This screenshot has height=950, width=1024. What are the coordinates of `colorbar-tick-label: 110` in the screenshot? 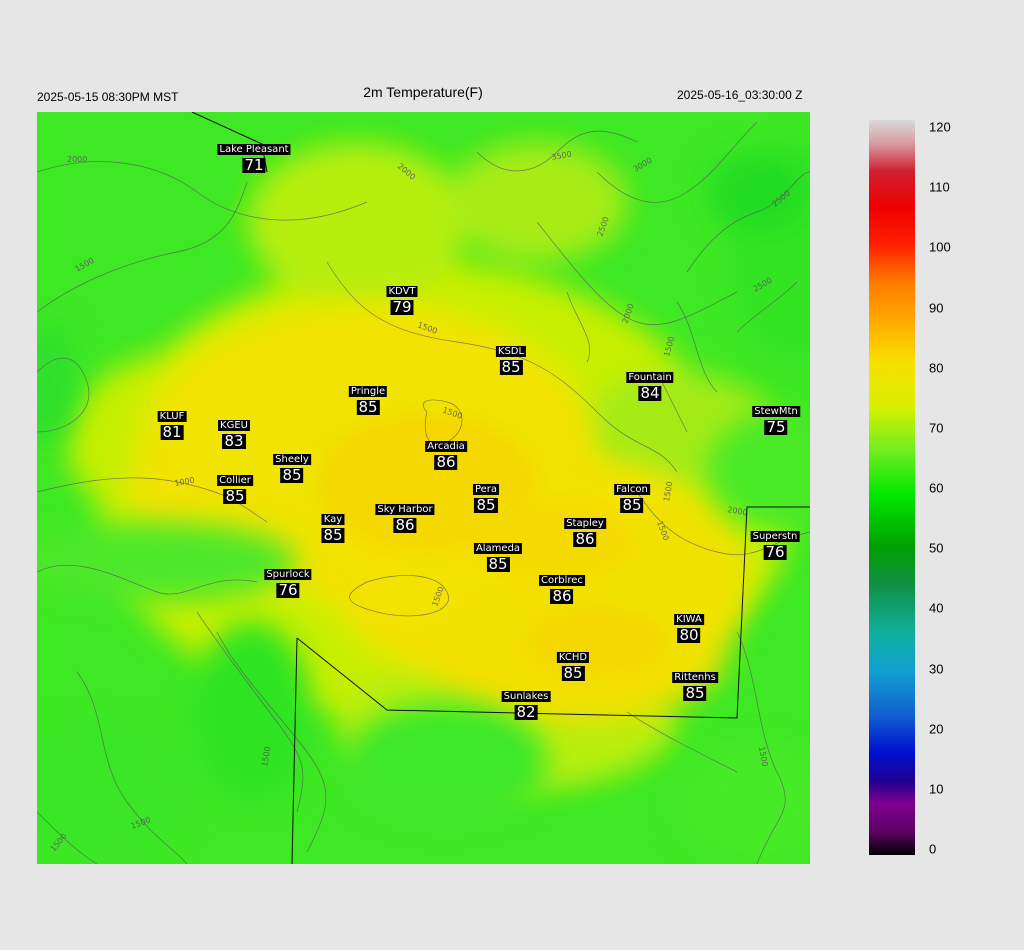 It's located at (939, 187).